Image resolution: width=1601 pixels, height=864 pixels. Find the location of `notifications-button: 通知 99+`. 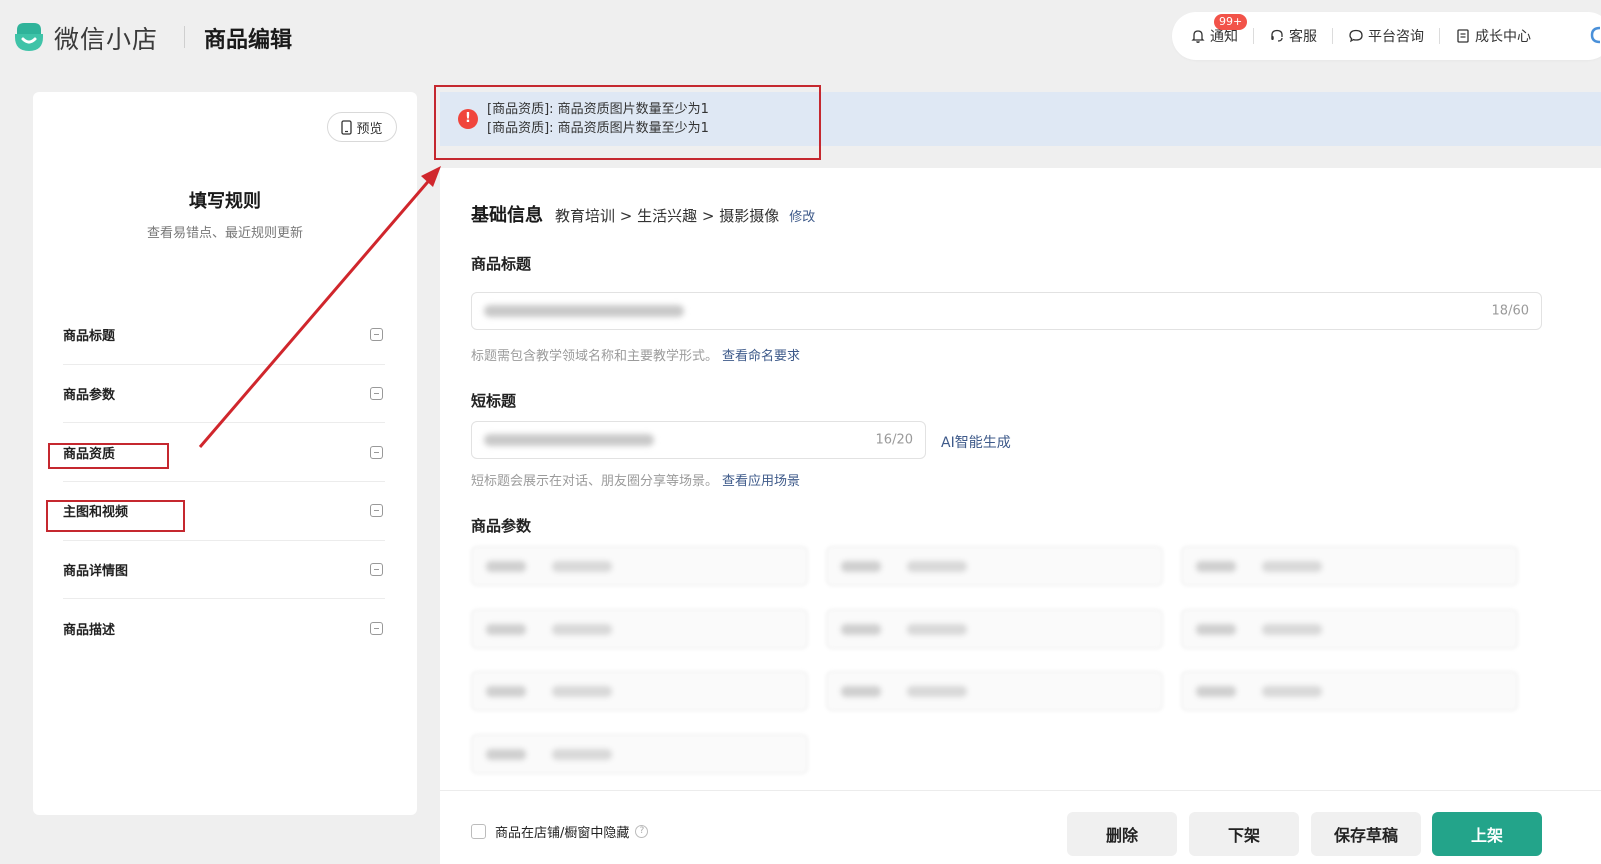

notifications-button: 通知 99+ is located at coordinates (1219, 30).